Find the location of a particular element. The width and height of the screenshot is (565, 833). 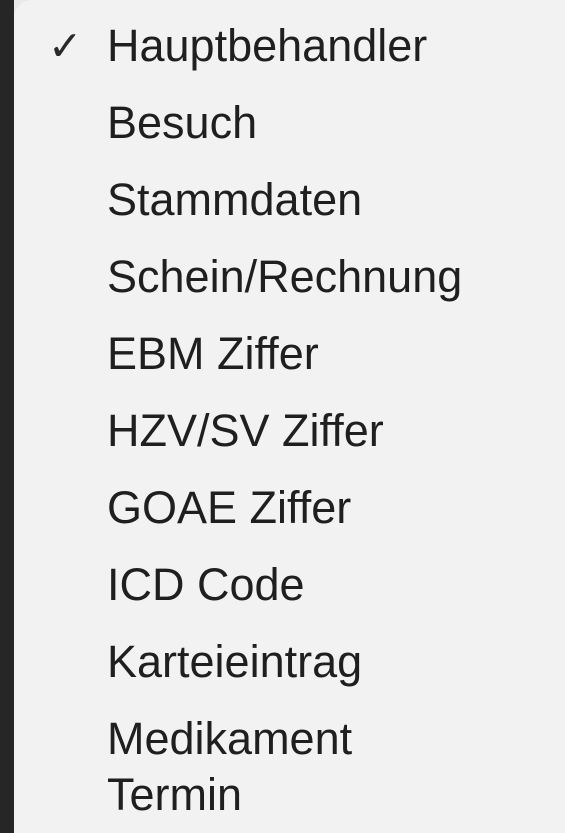

window-edge is located at coordinates (7, 416).